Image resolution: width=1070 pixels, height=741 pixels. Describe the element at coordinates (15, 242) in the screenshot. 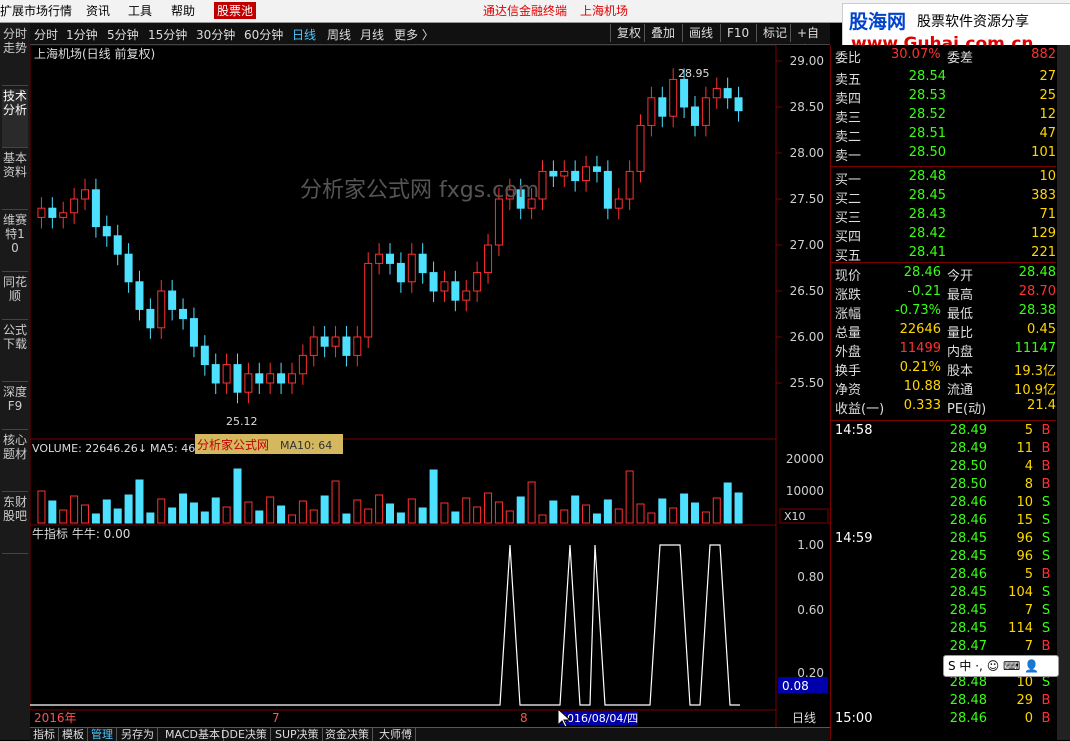

I see `tab-weisaite: 维赛特10` at that location.